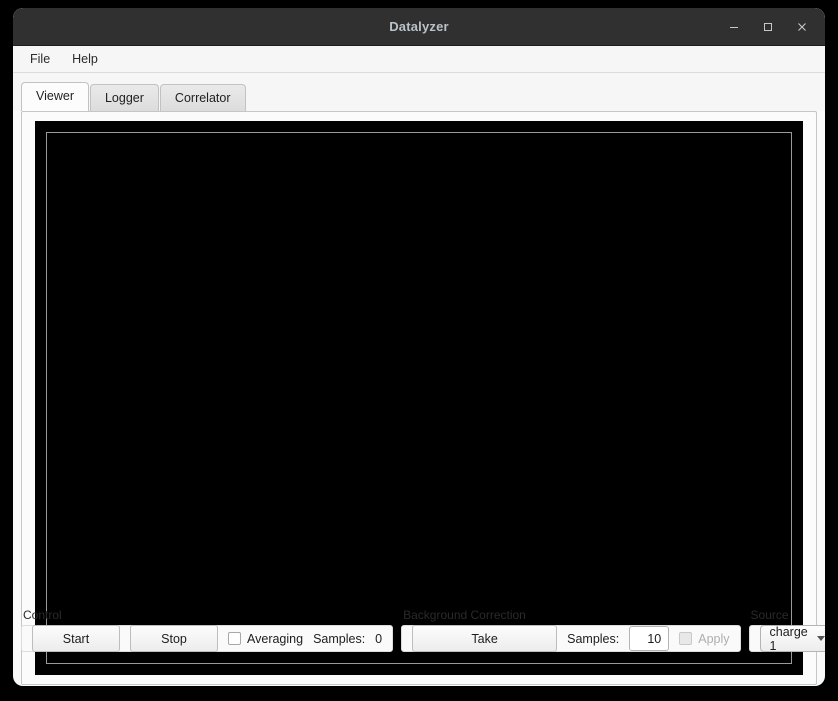 This screenshot has width=838, height=701. What do you see at coordinates (485, 638) in the screenshot?
I see `take-button: Take` at bounding box center [485, 638].